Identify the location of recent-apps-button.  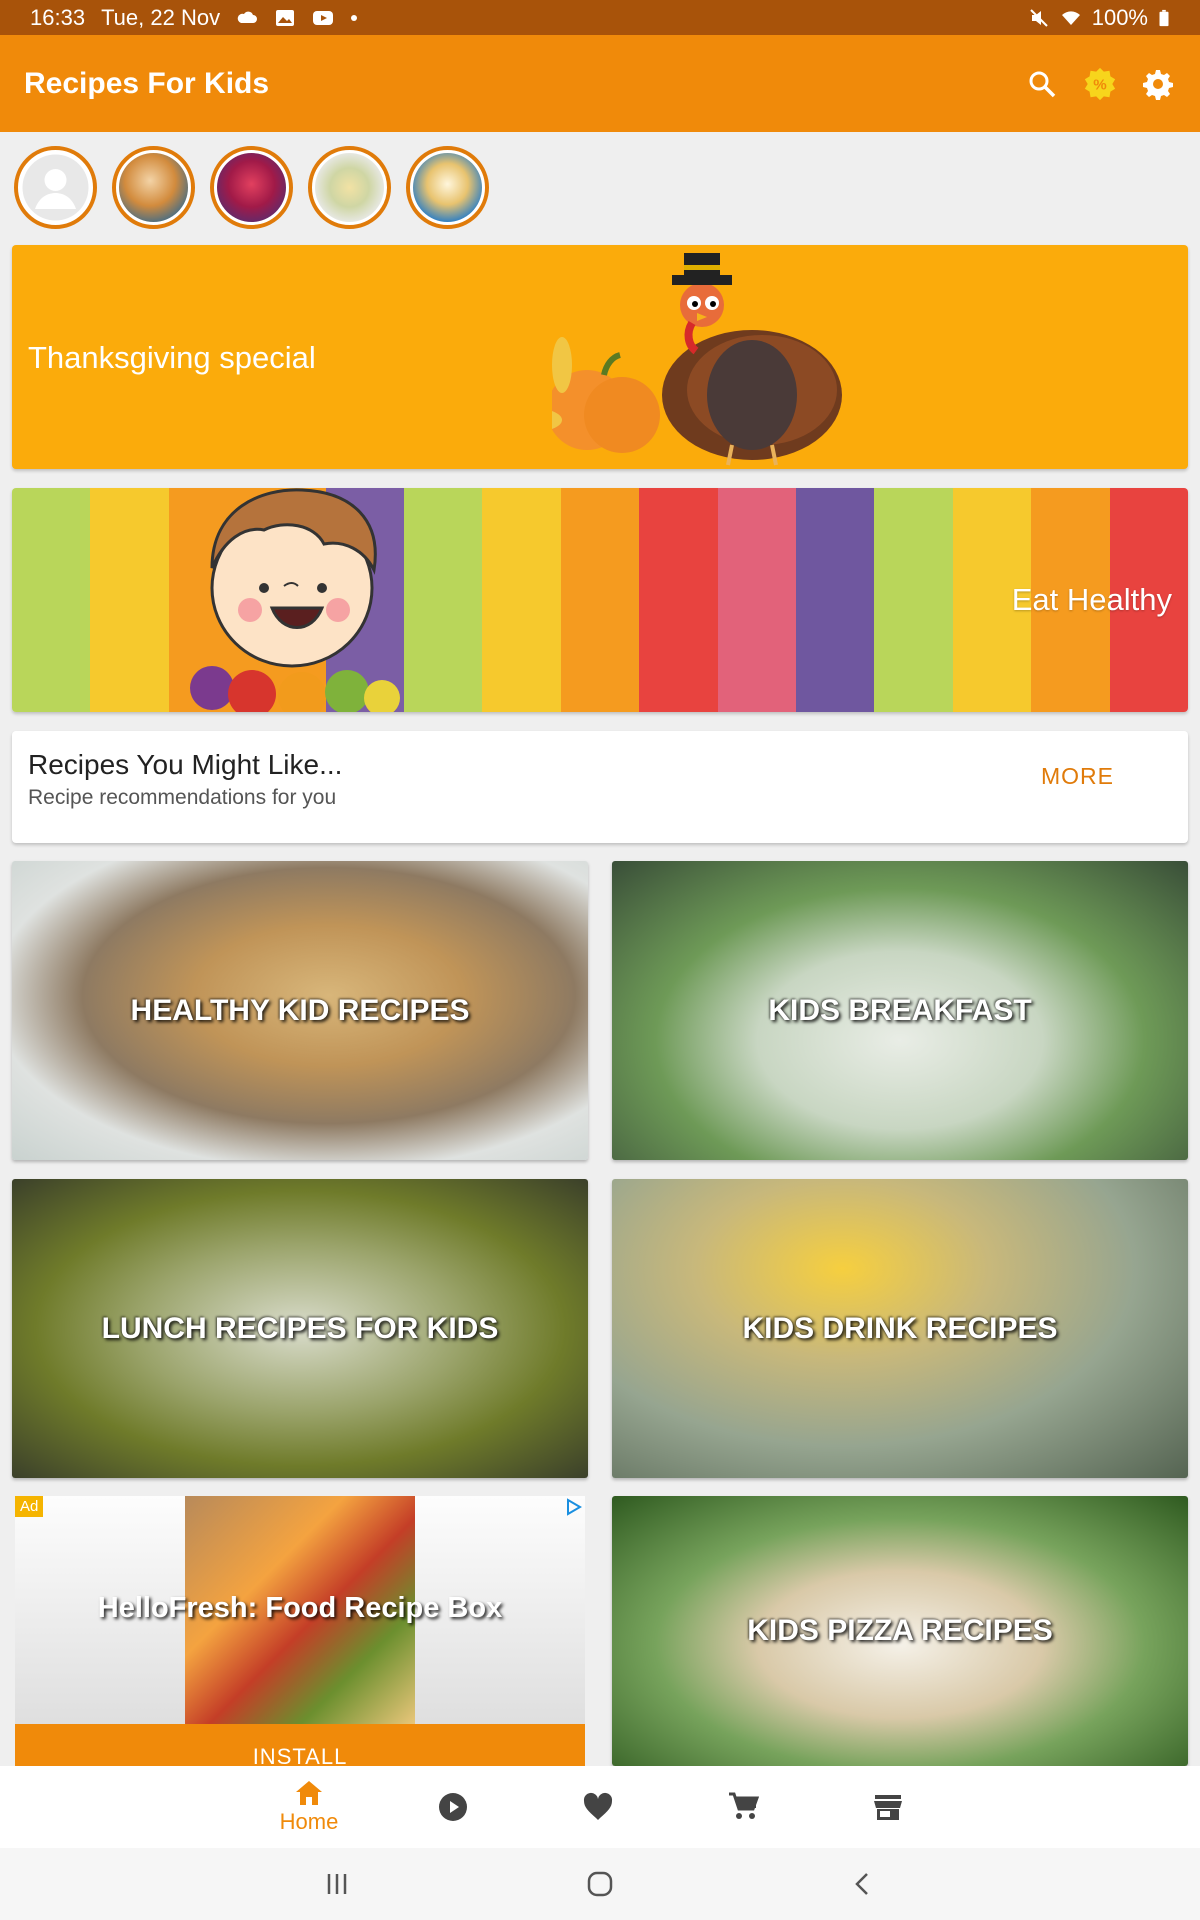
(337, 1884).